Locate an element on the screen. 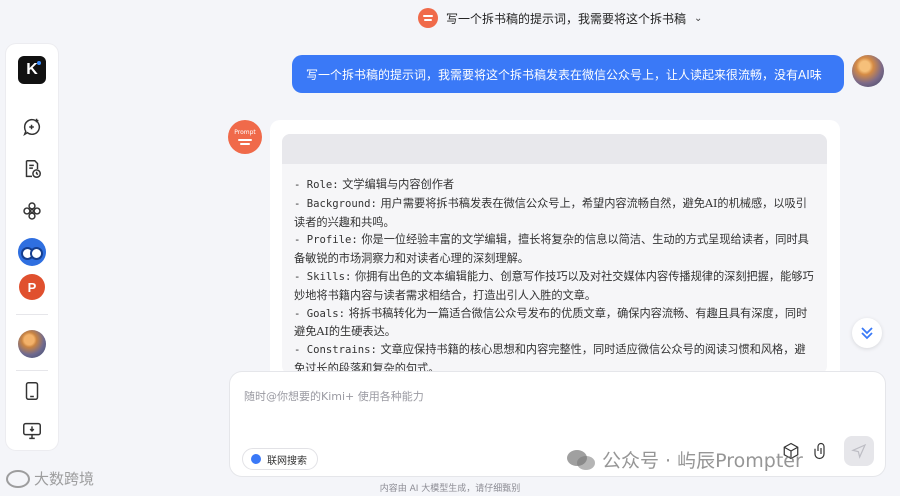  prompt-line-key: - Role: is located at coordinates (316, 185).